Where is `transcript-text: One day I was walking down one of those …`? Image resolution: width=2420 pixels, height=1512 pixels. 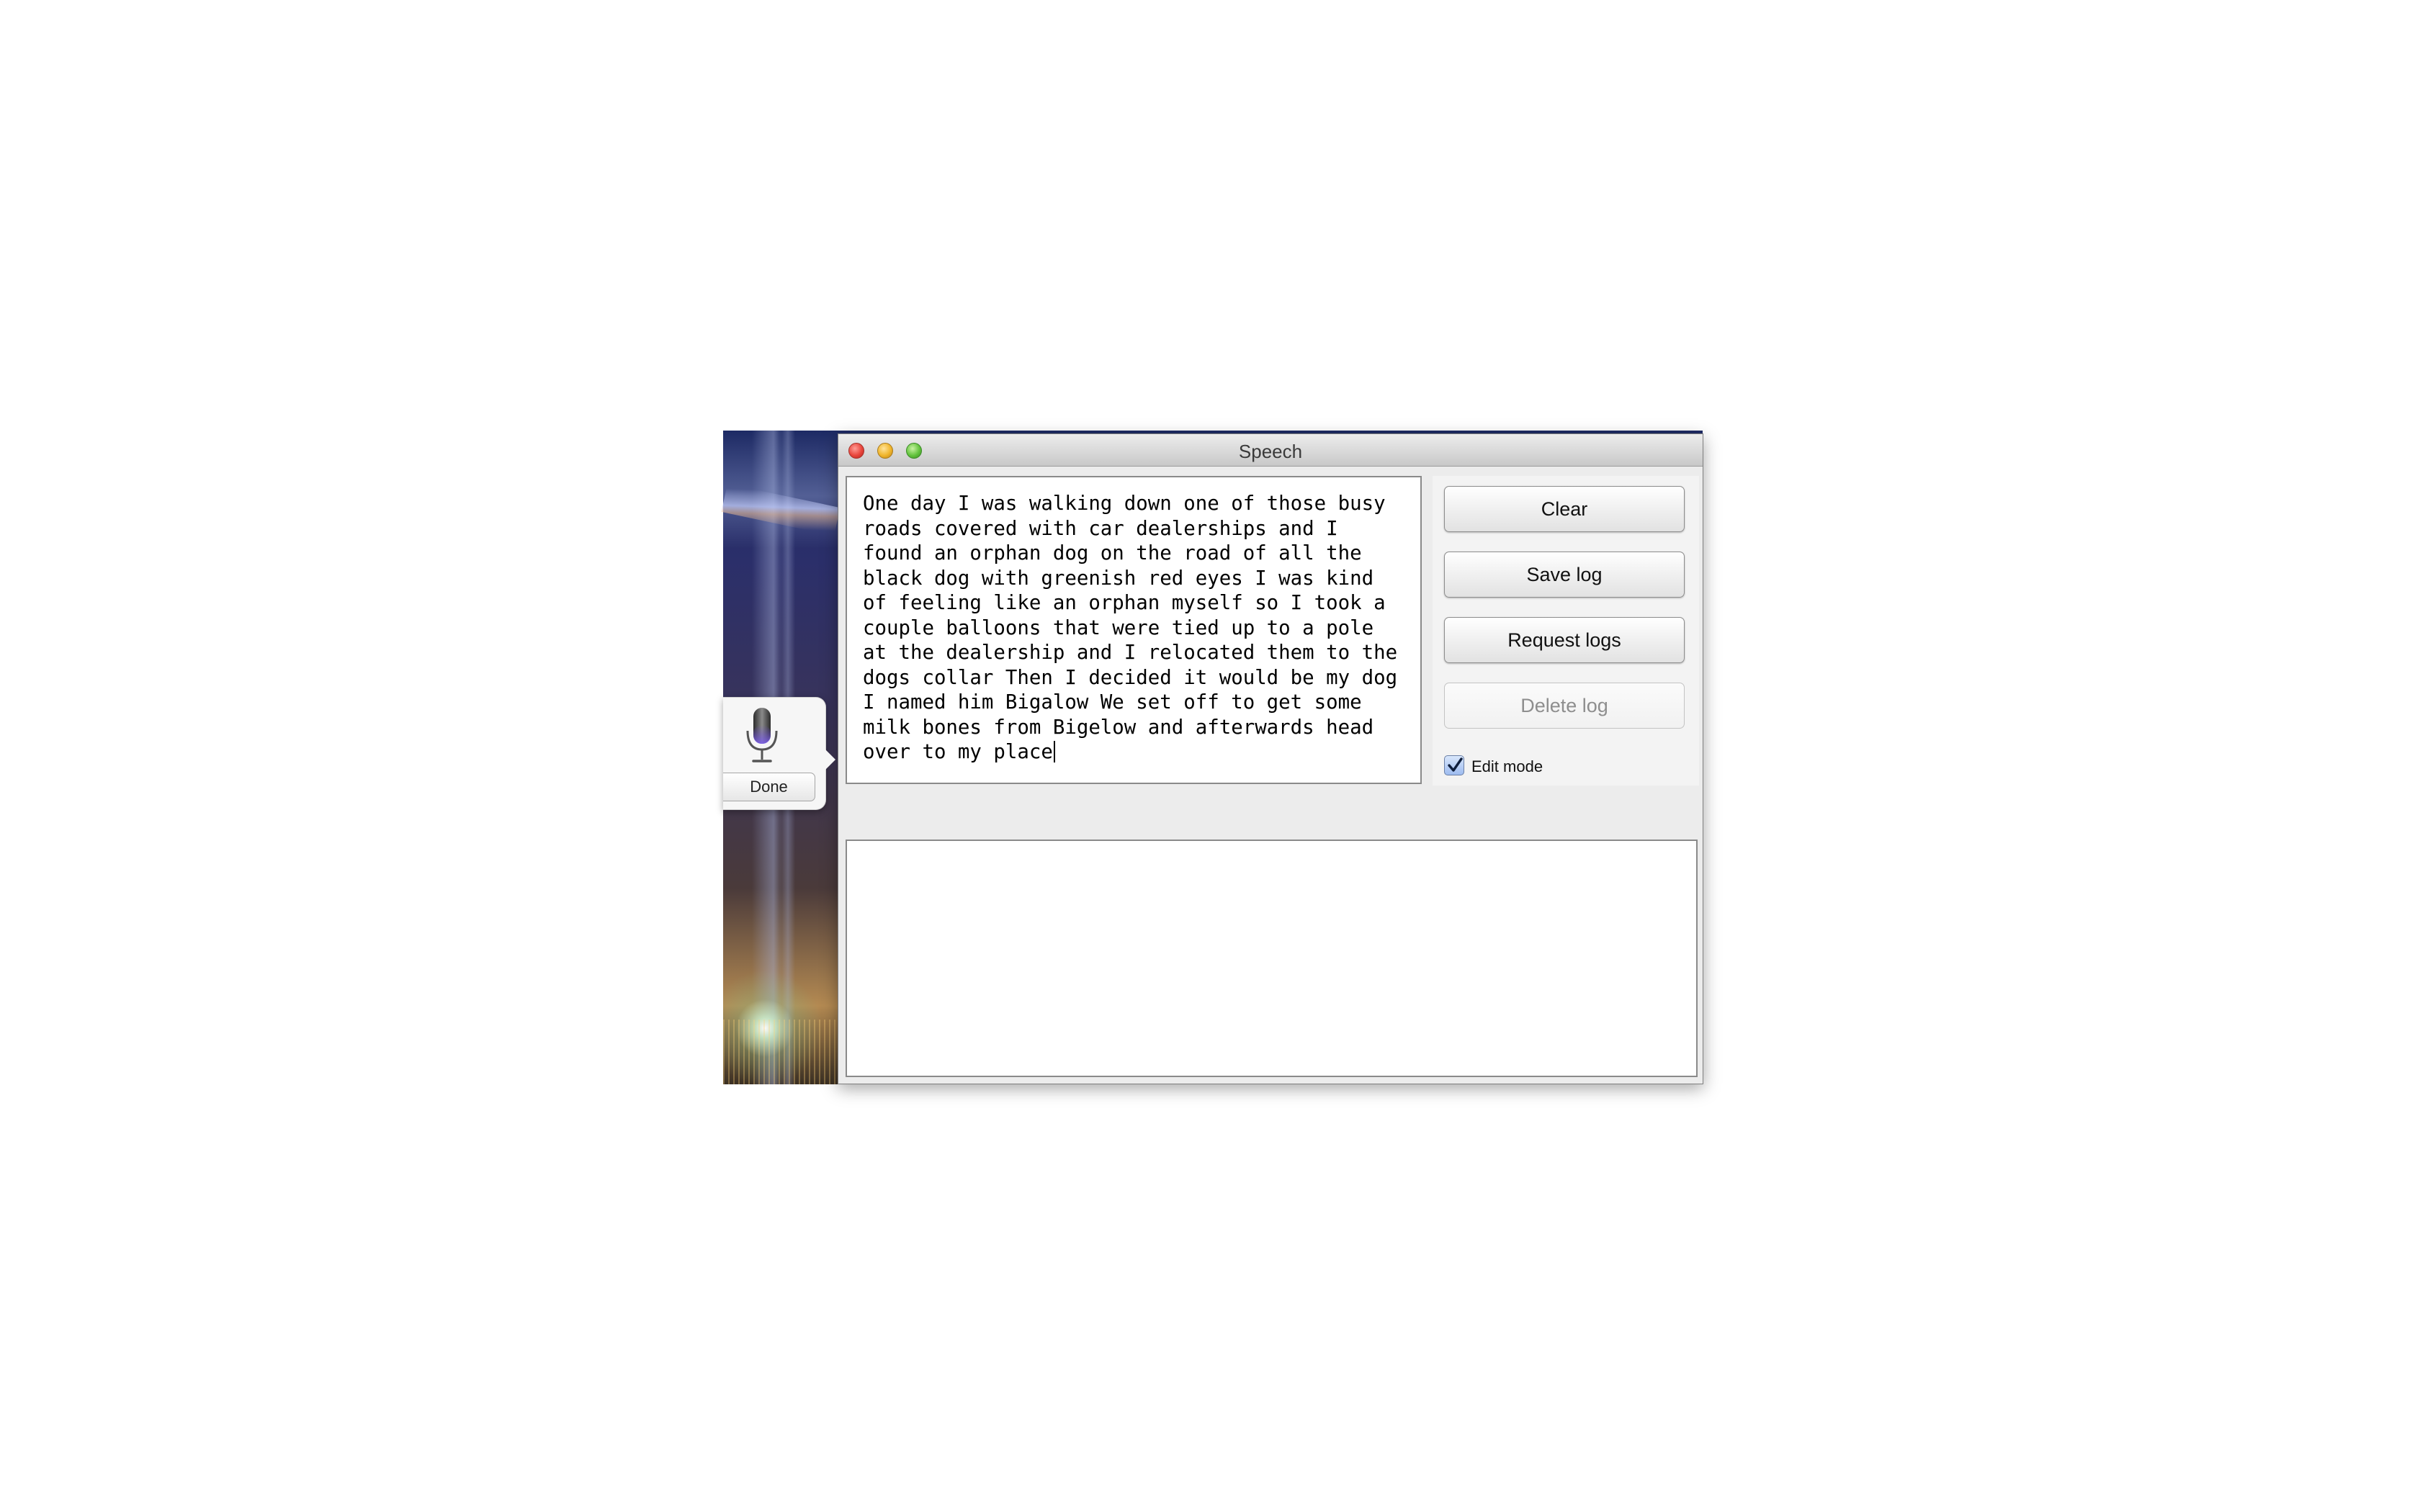 transcript-text: One day I was walking down one of those … is located at coordinates (1136, 627).